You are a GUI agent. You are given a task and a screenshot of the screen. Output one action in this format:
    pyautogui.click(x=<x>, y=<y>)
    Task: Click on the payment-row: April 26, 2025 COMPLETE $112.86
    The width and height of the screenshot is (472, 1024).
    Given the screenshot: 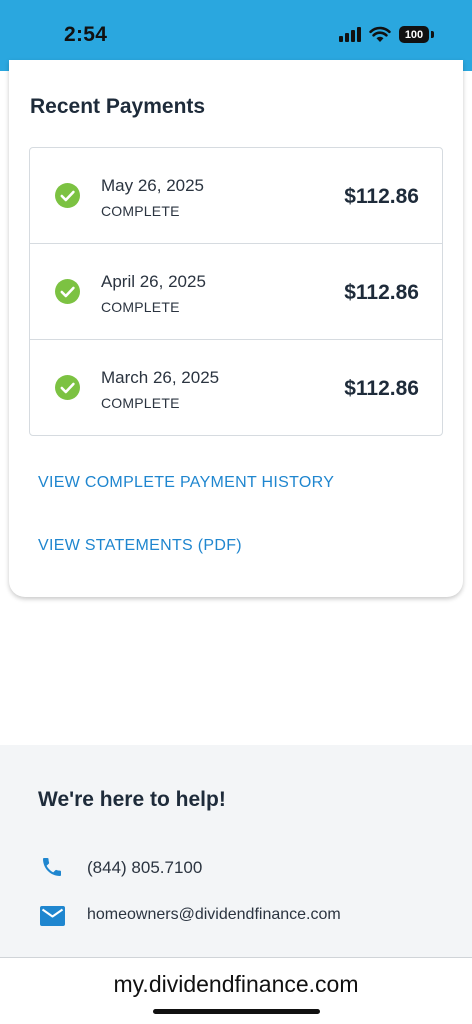 What is the action you would take?
    pyautogui.click(x=236, y=292)
    